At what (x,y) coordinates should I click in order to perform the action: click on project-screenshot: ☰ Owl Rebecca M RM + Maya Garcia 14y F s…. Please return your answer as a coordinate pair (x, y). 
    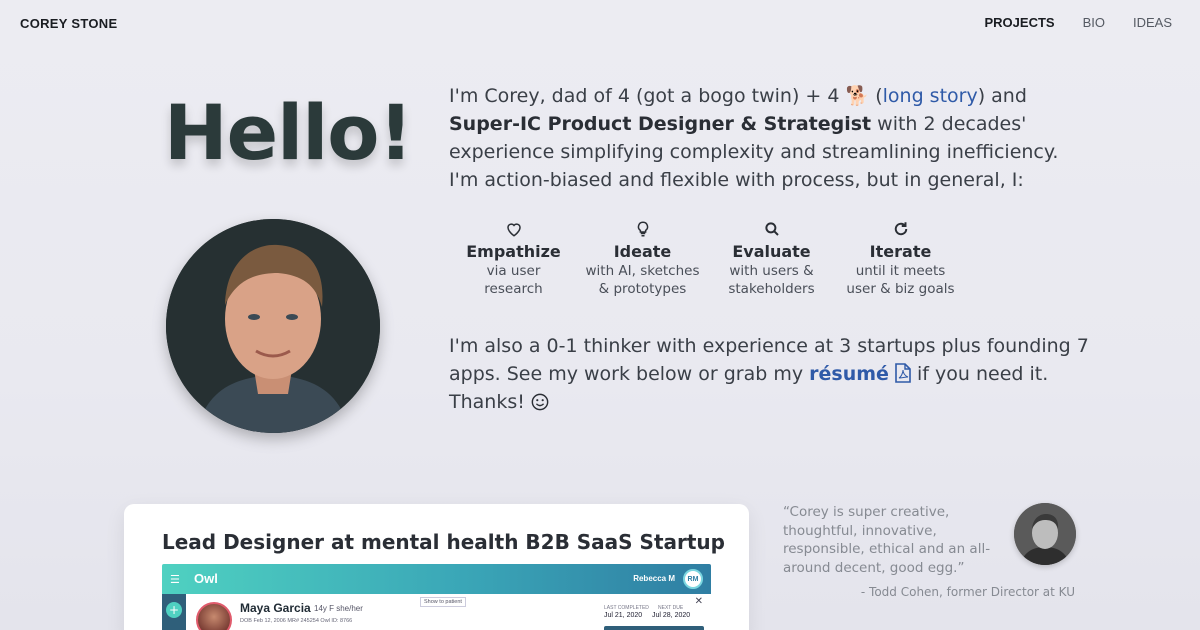
    Looking at the image, I should click on (436, 597).